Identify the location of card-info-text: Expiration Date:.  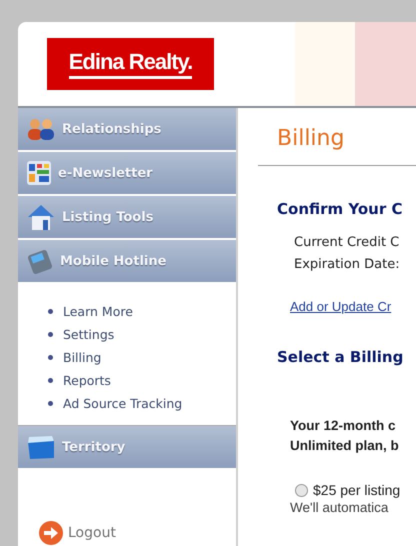
(347, 265).